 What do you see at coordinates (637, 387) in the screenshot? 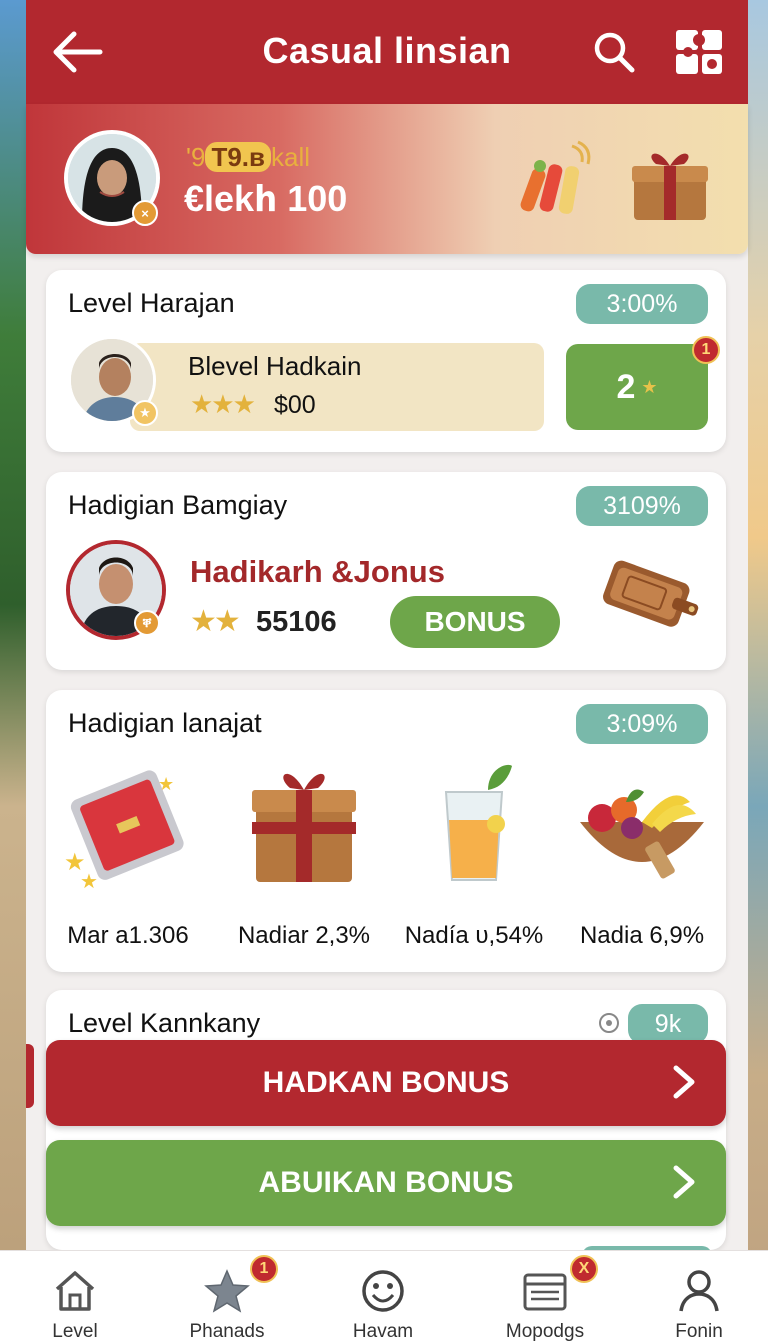
I see `level-count-button: 2 ★` at bounding box center [637, 387].